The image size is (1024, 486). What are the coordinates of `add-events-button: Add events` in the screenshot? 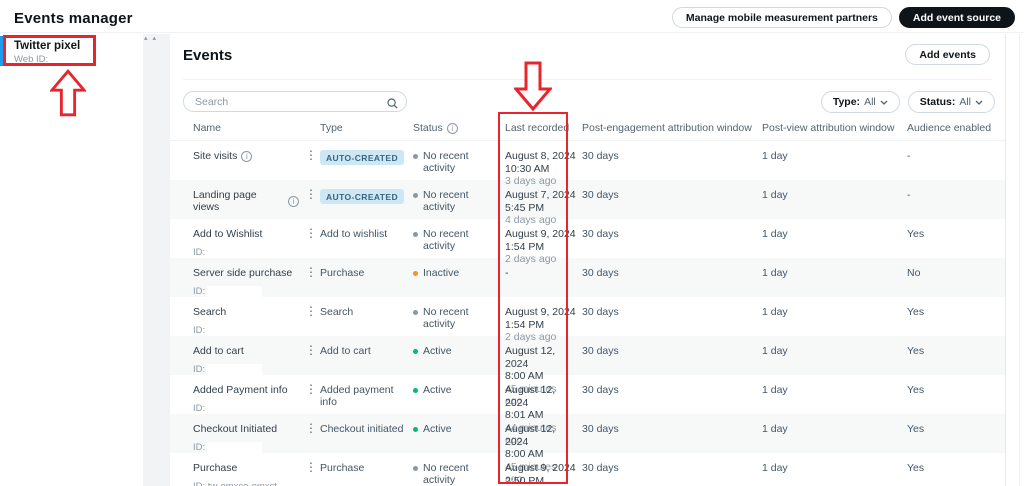 It's located at (947, 54).